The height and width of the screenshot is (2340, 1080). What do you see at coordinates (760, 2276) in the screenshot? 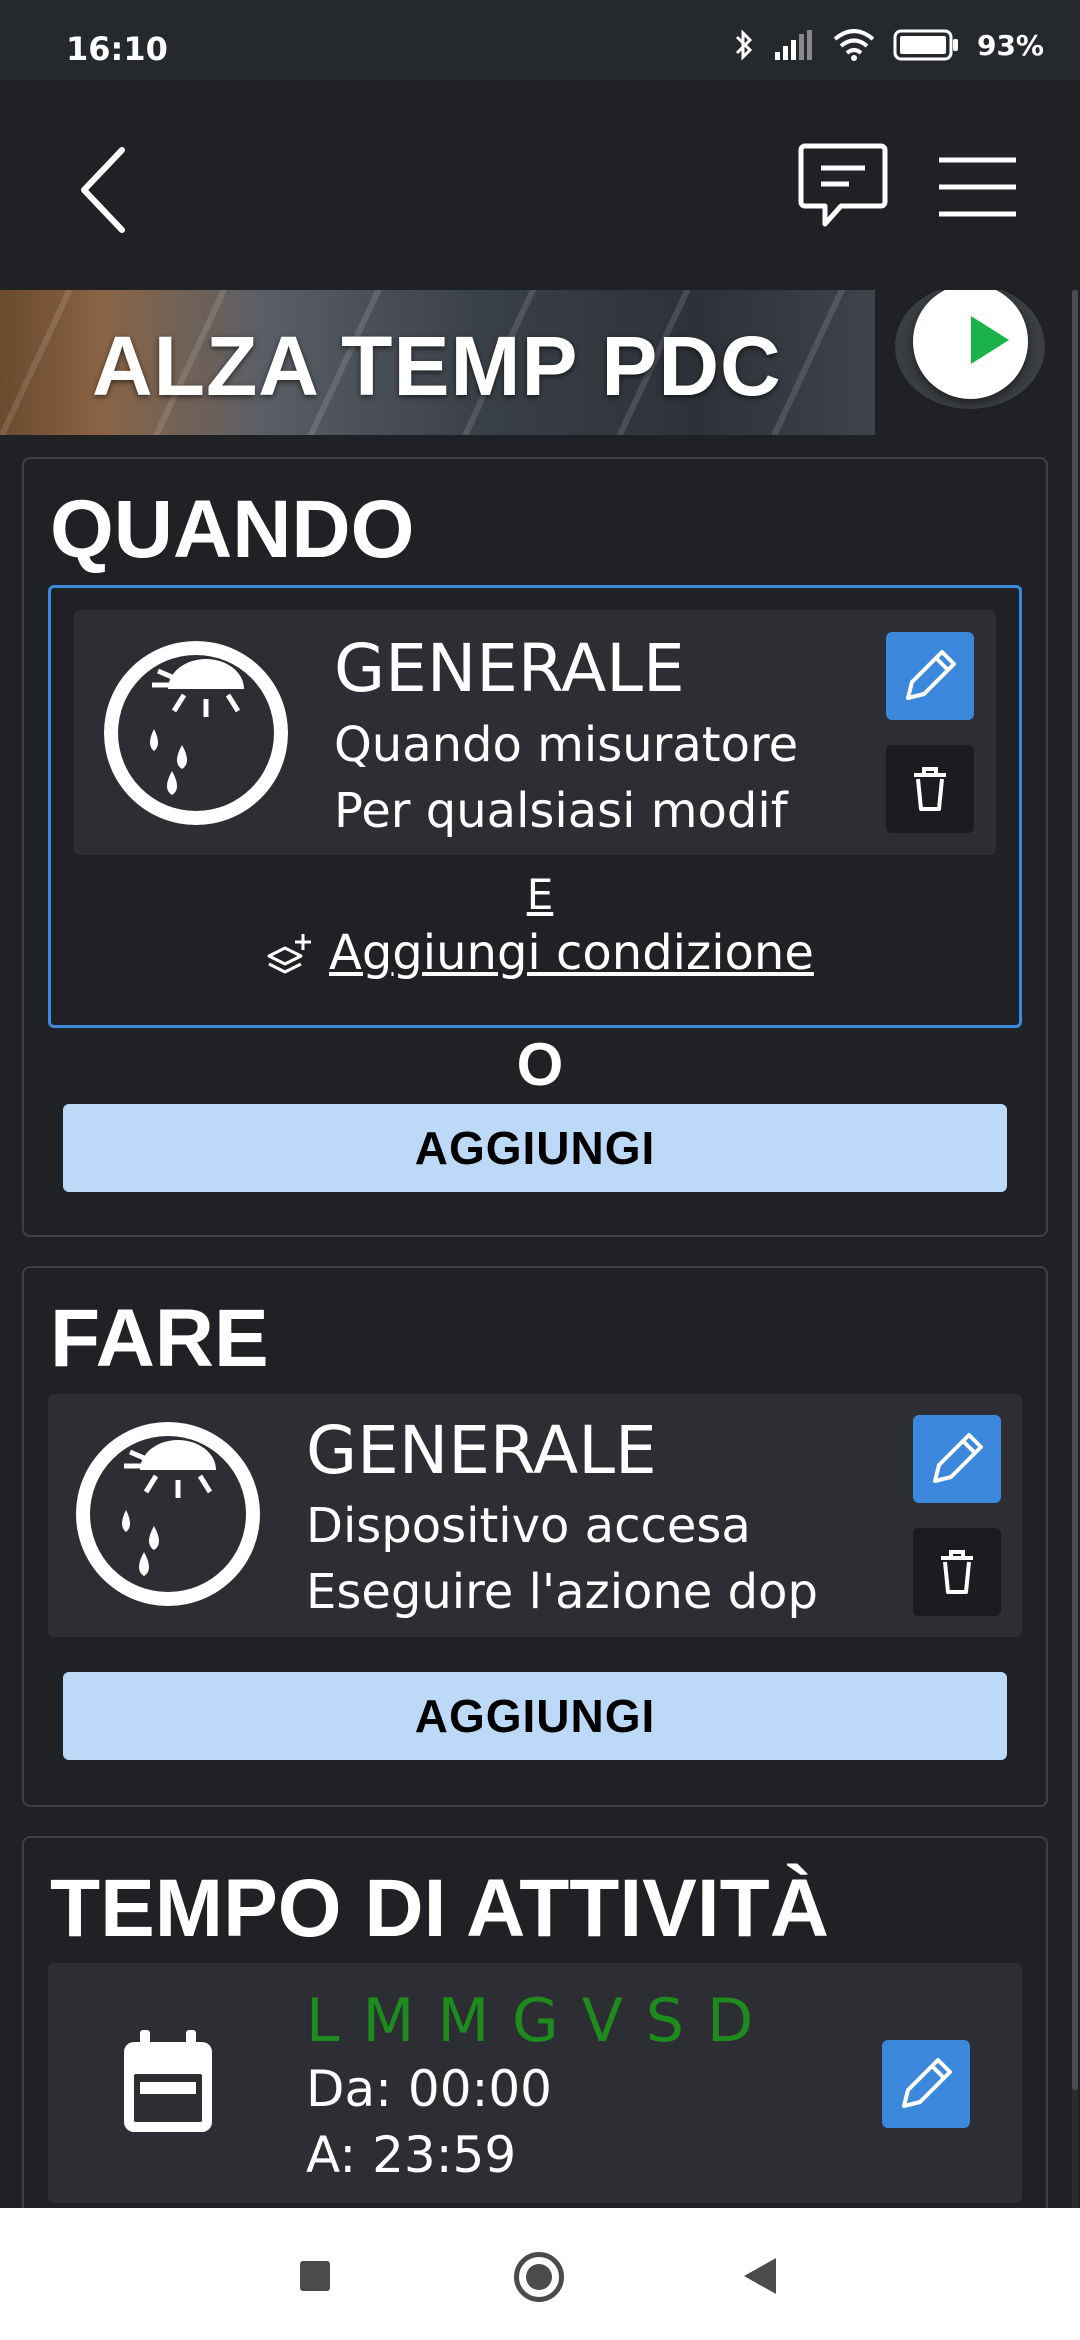
I see `nav-back-button` at bounding box center [760, 2276].